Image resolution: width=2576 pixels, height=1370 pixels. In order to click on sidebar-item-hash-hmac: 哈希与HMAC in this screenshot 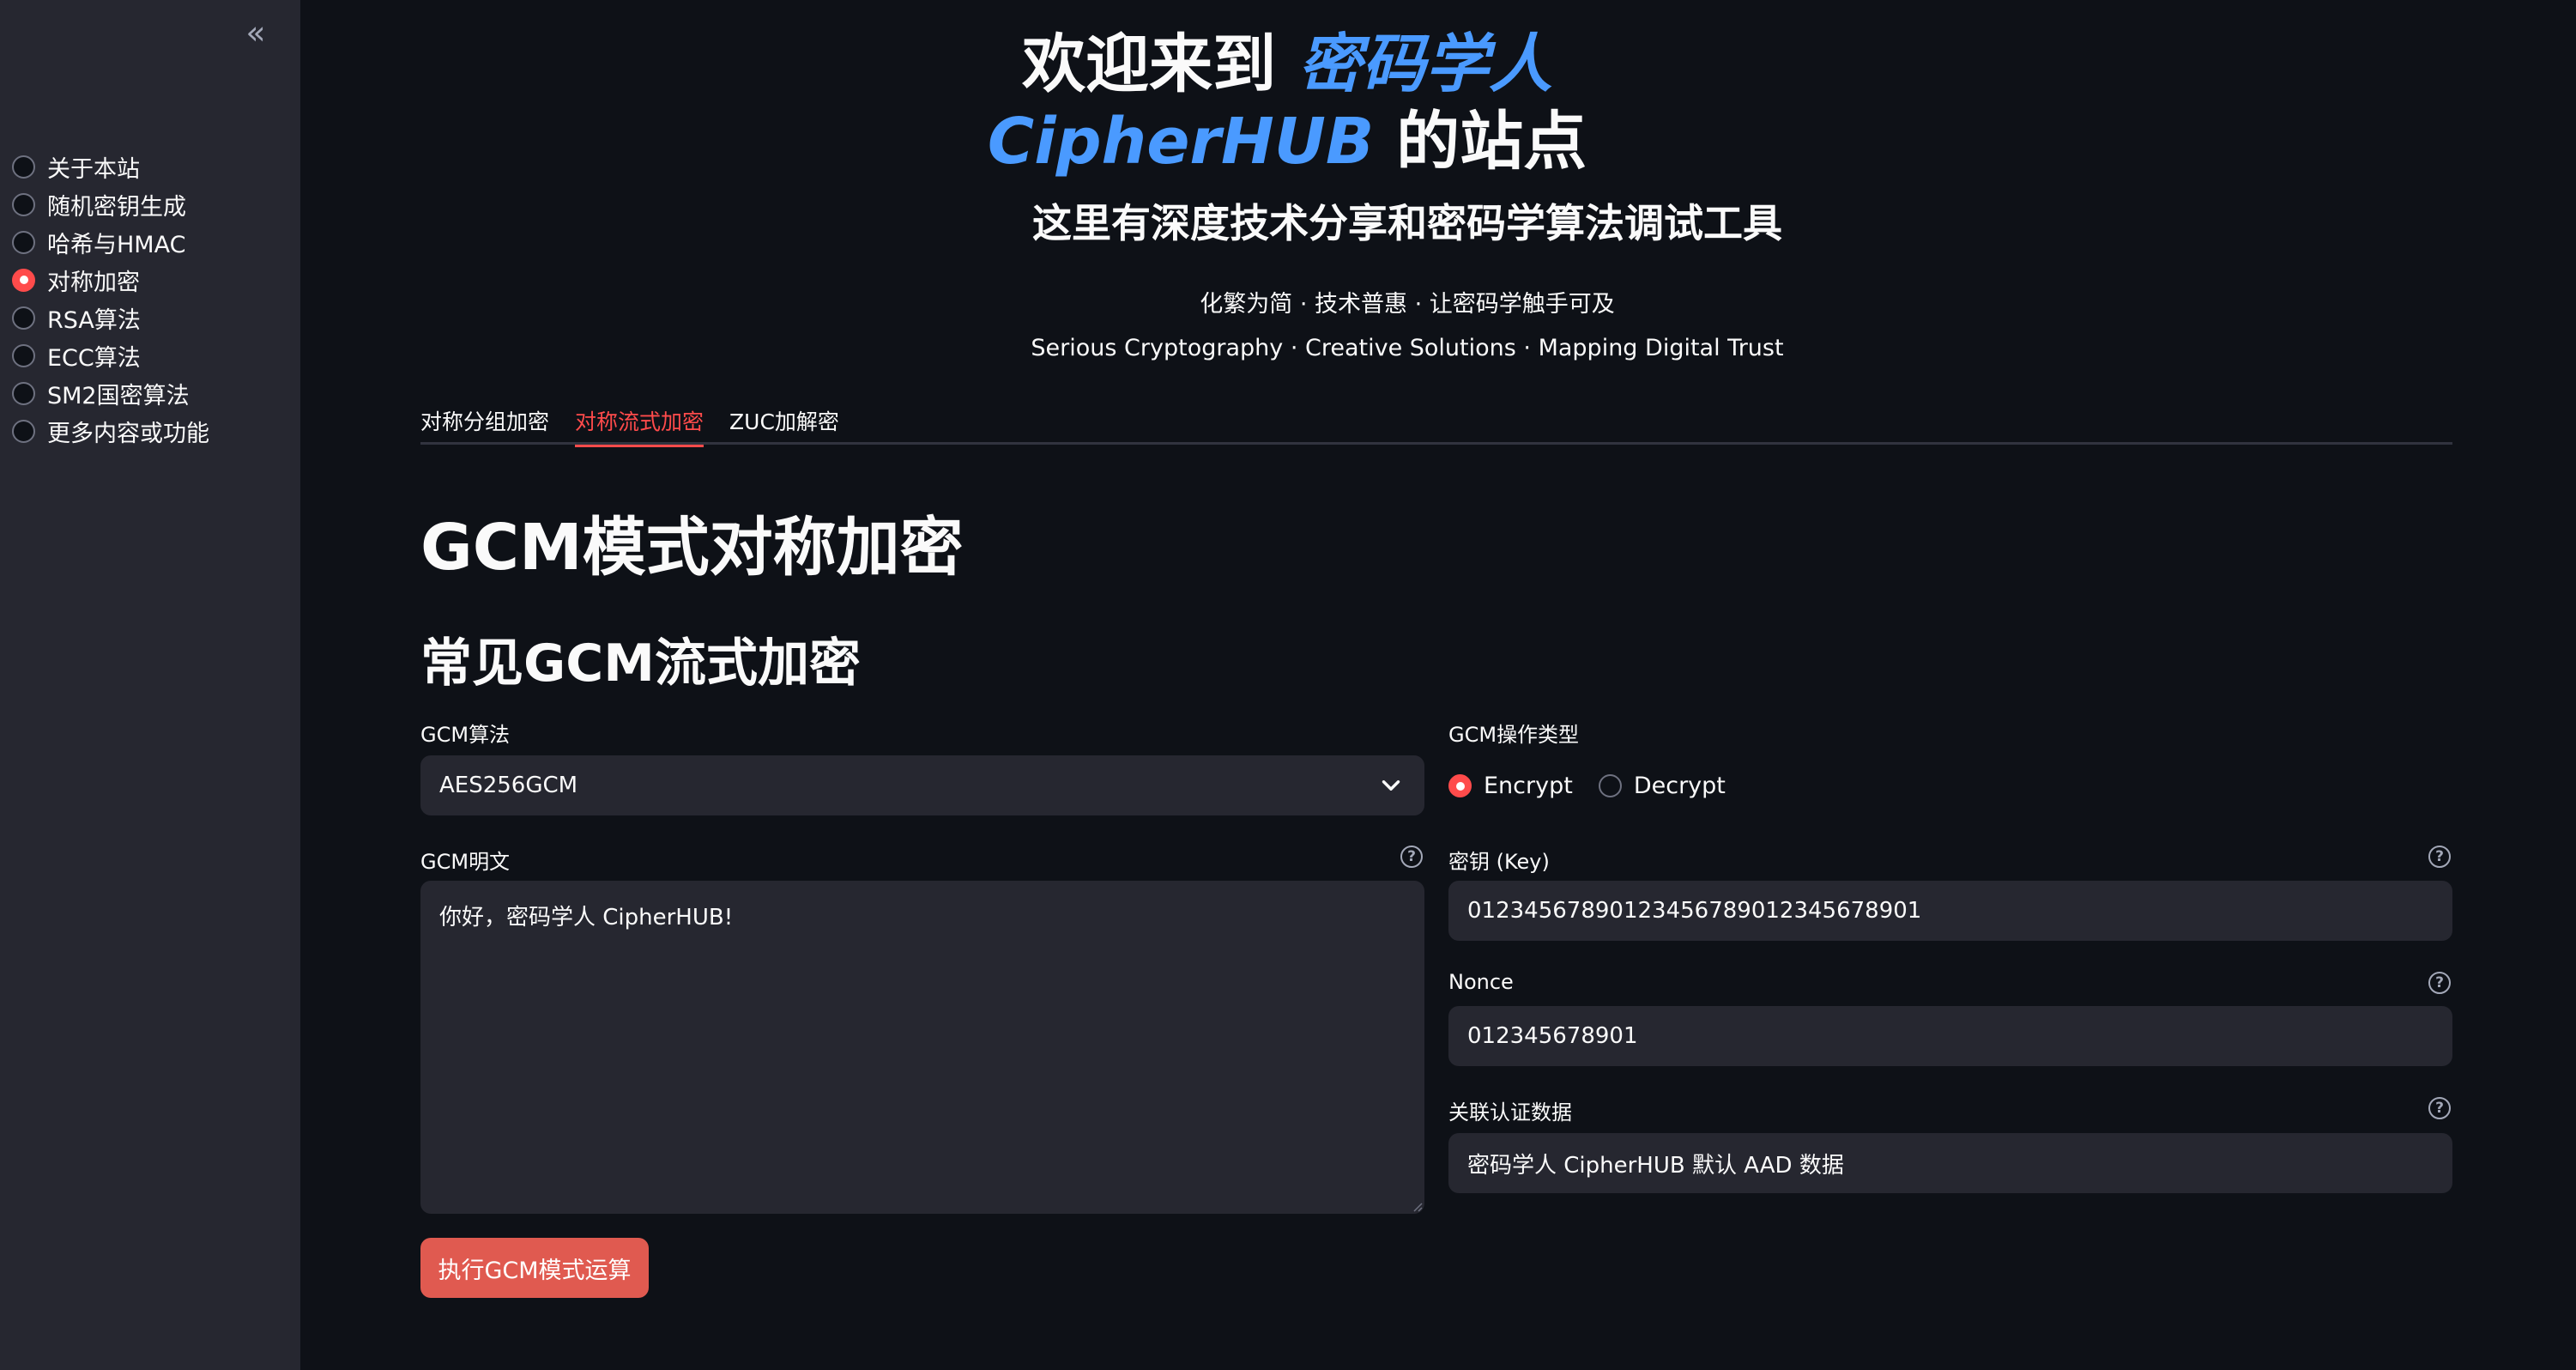, I will do `click(110, 242)`.